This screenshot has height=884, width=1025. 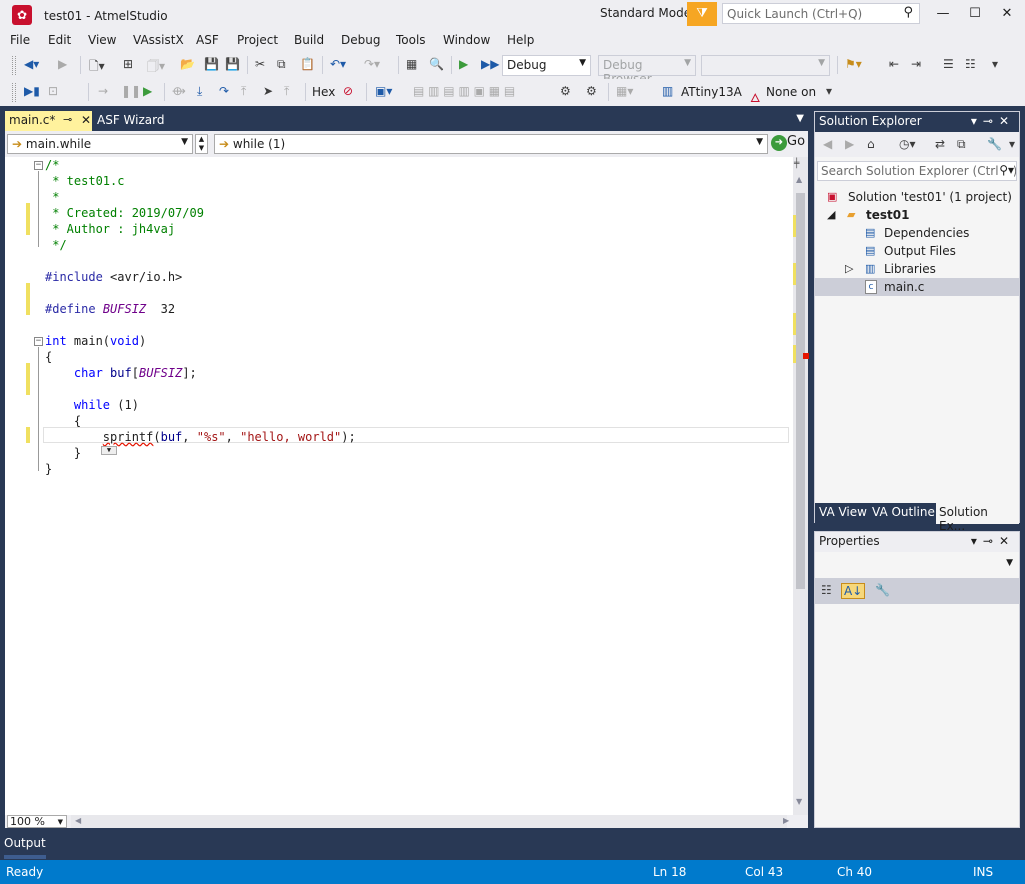 I want to click on tab-va-view: VA View, so click(x=843, y=512).